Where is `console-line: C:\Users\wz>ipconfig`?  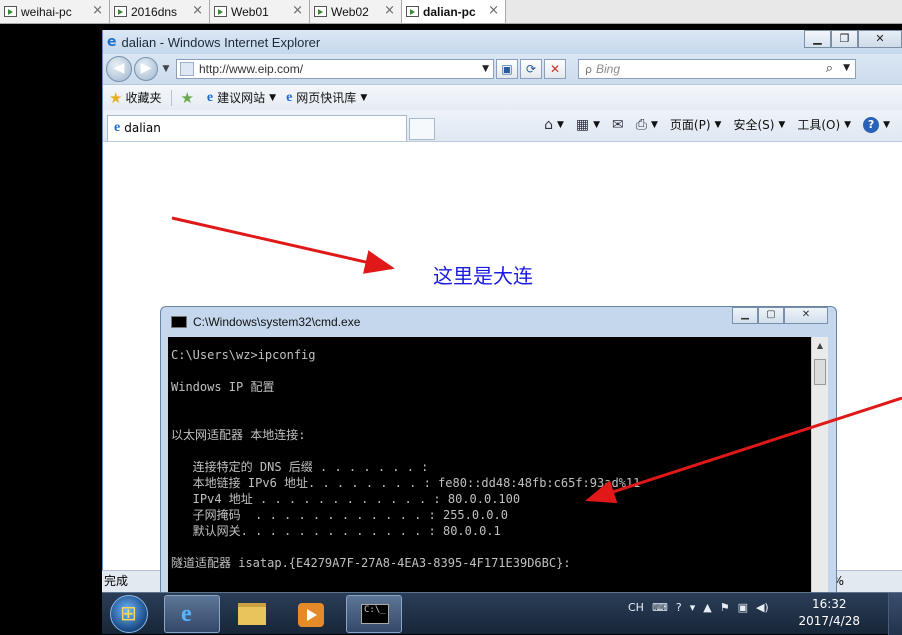
console-line: C:\Users\wz>ipconfig is located at coordinates (243, 355).